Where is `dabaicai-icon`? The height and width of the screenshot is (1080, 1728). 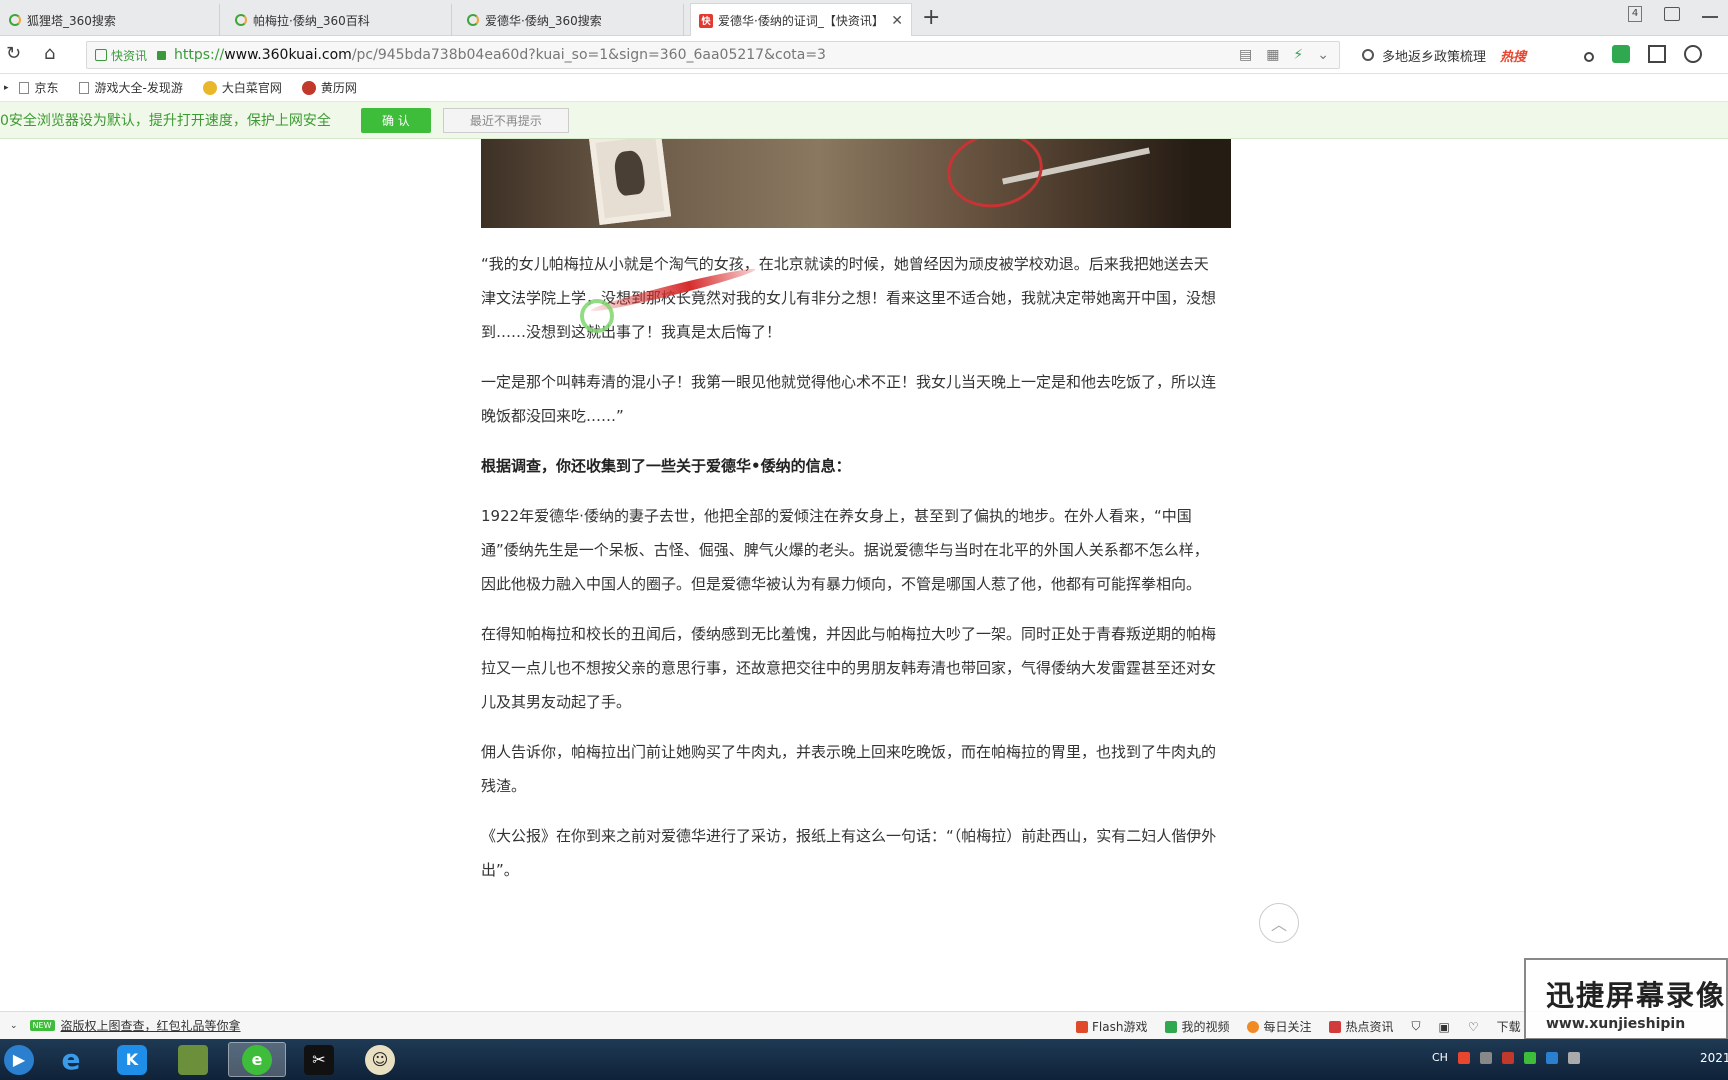 dabaicai-icon is located at coordinates (209, 87).